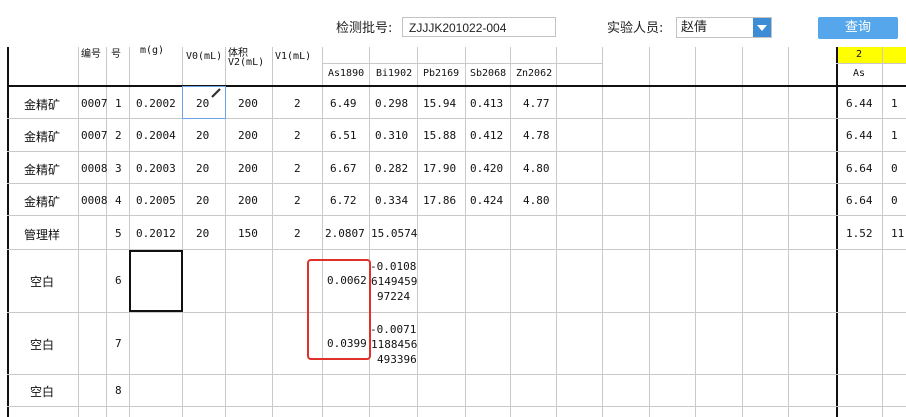  Describe the element at coordinates (118, 280) in the screenshot. I see `cell-seq: 6` at that location.